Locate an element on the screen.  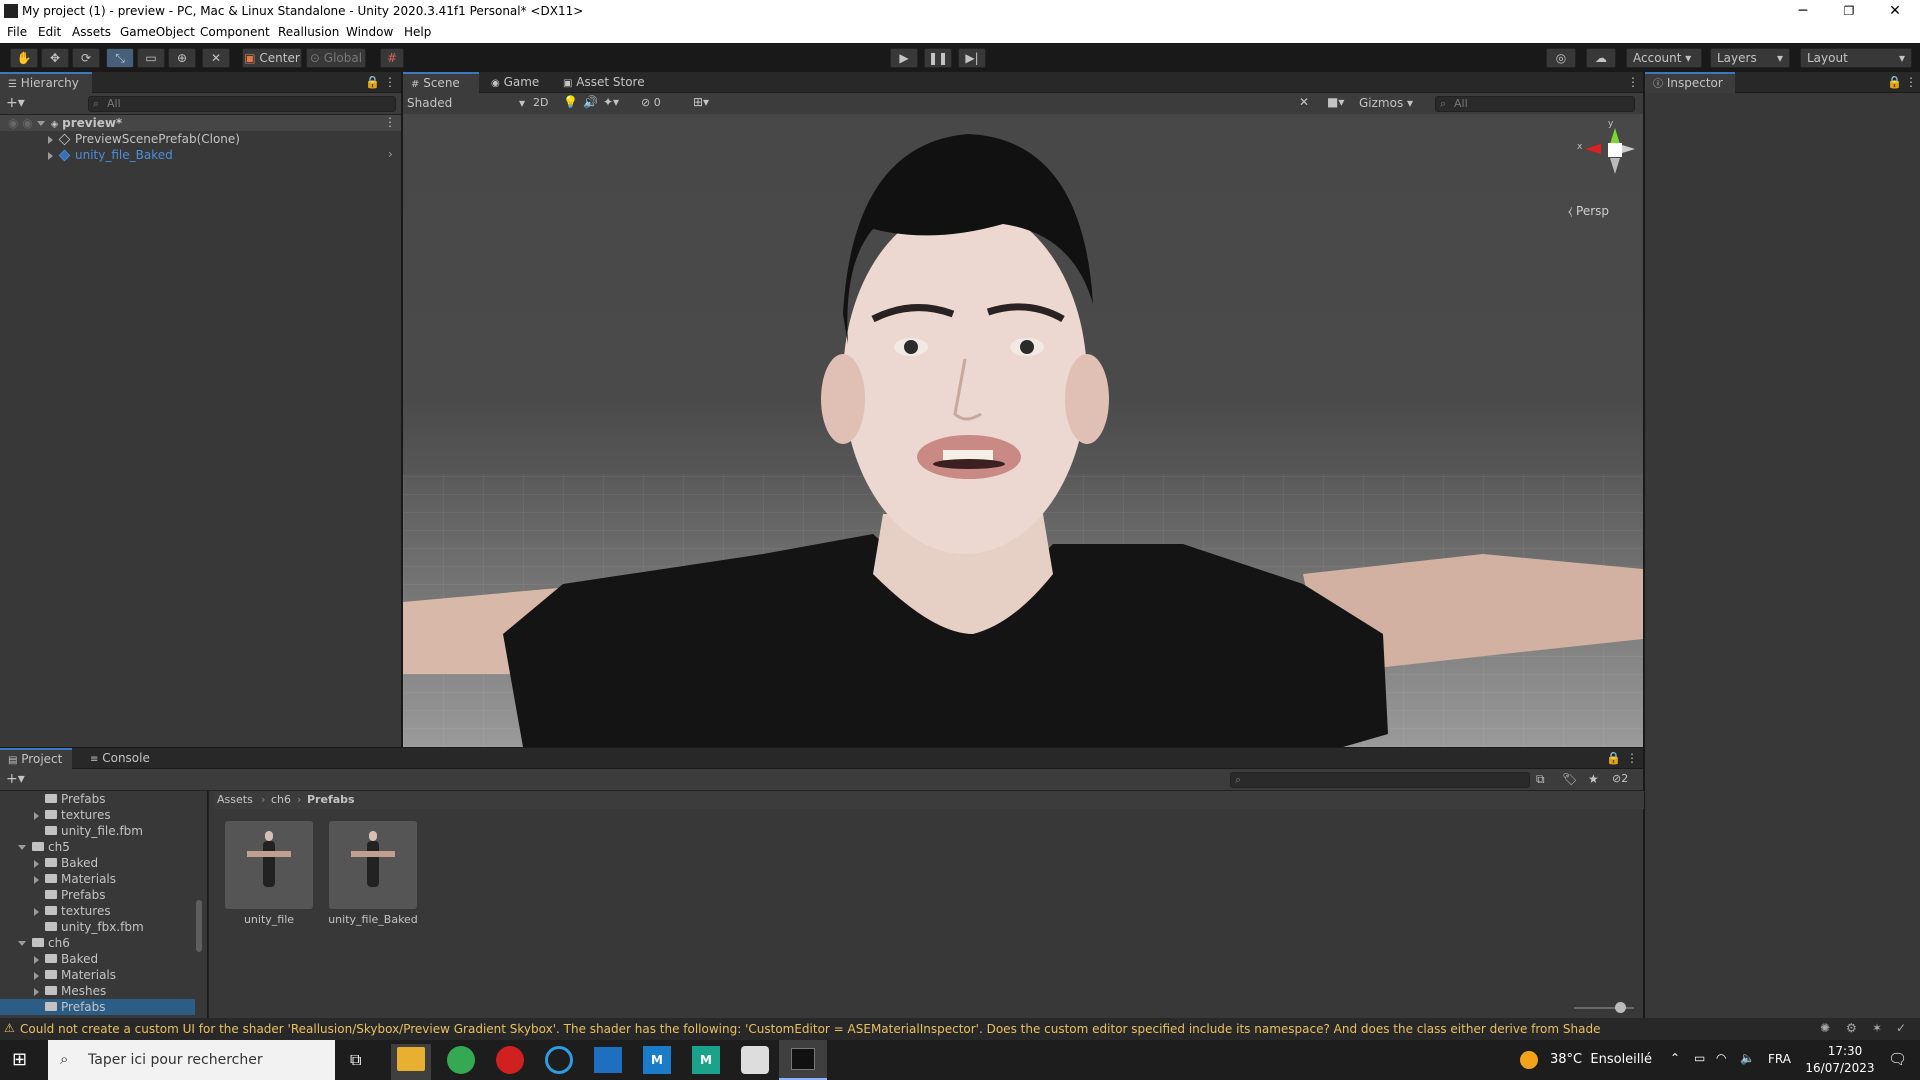
clock-time: 17:30 is located at coordinates (1845, 1051).